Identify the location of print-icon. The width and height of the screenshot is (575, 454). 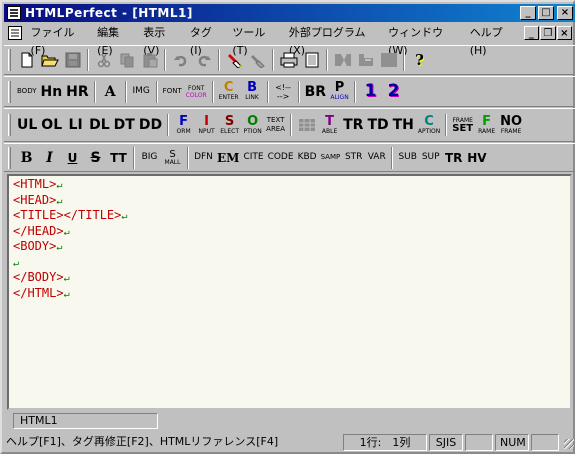
(288, 60).